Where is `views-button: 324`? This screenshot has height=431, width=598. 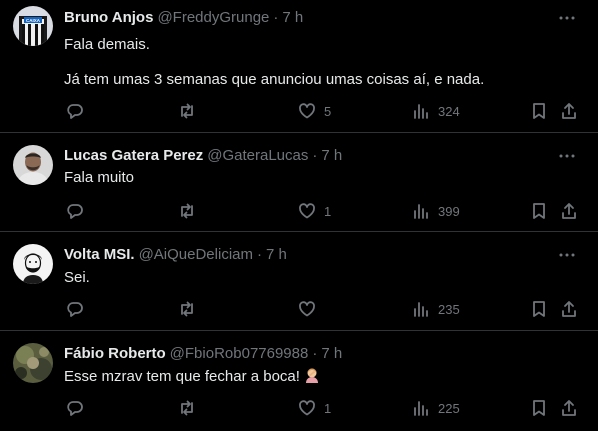
views-button: 324 is located at coordinates (436, 111).